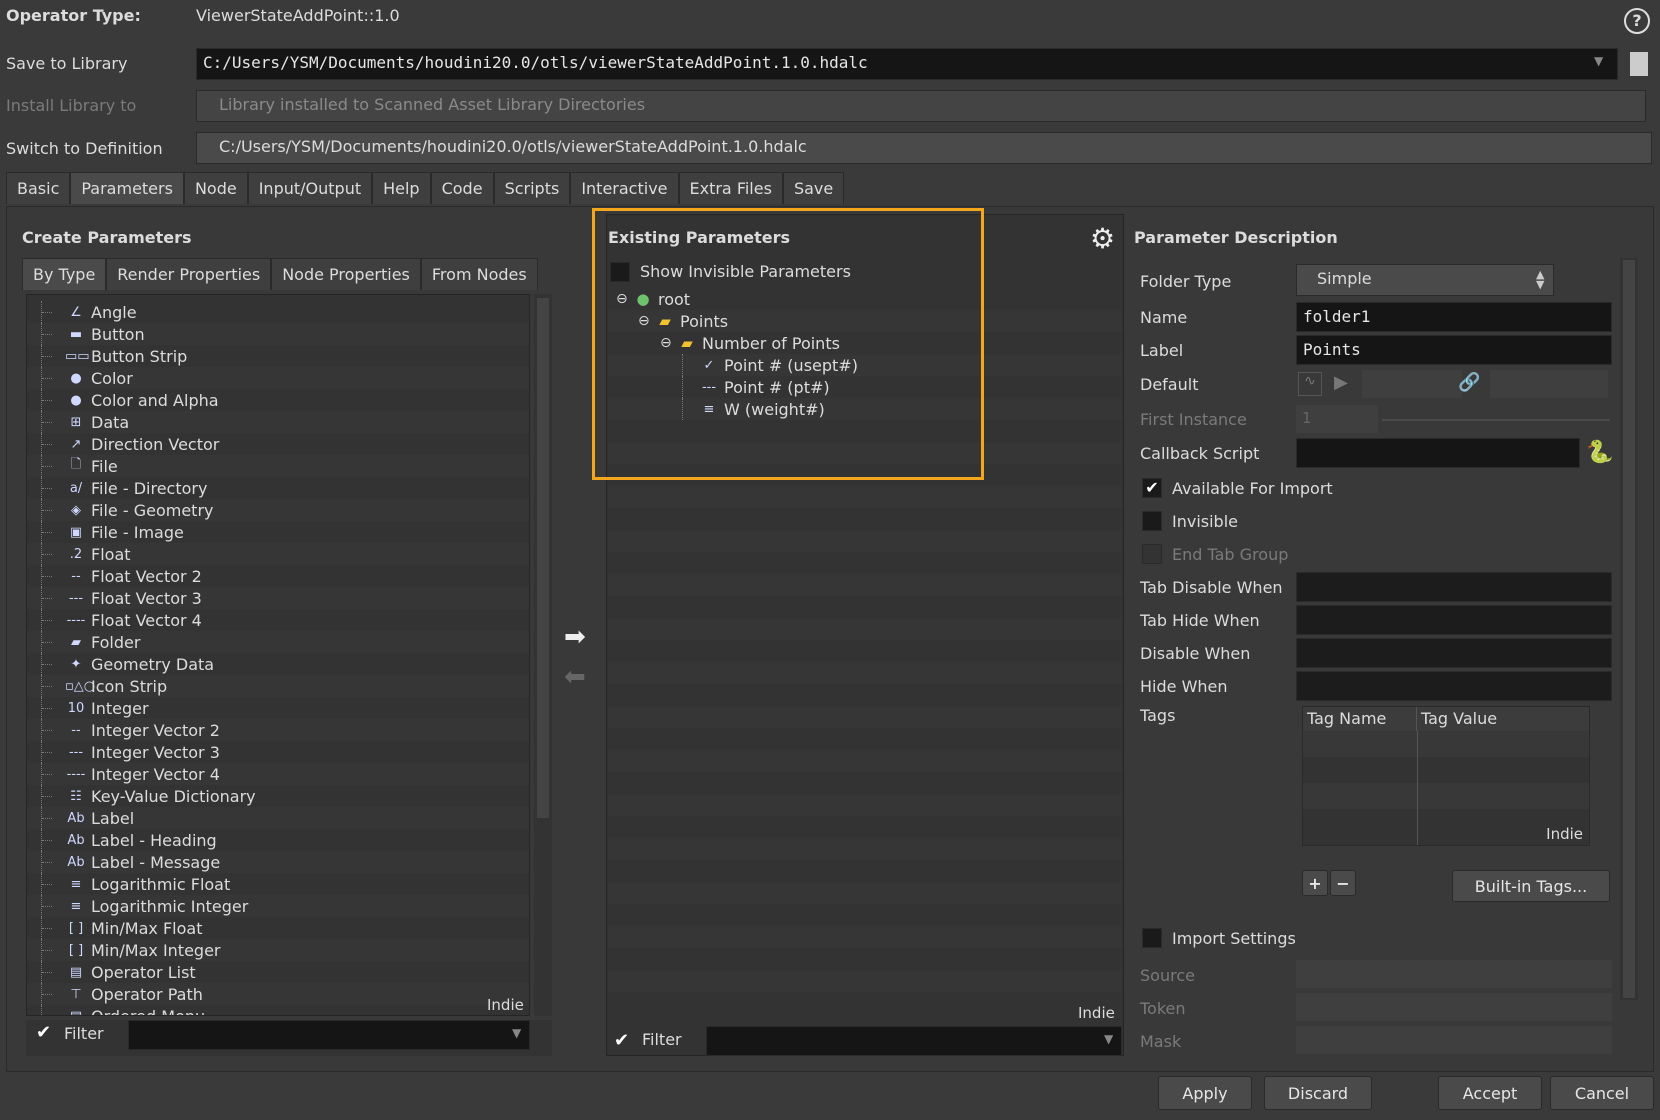 The height and width of the screenshot is (1120, 1660). Describe the element at coordinates (53, 312) in the screenshot. I see `tree-connector` at that location.